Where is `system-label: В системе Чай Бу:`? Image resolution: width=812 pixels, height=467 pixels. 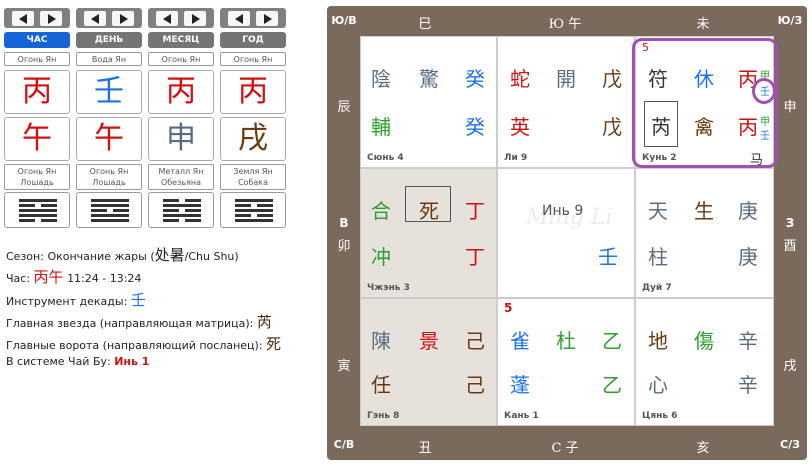 system-label: В системе Чай Бу: is located at coordinates (58, 361).